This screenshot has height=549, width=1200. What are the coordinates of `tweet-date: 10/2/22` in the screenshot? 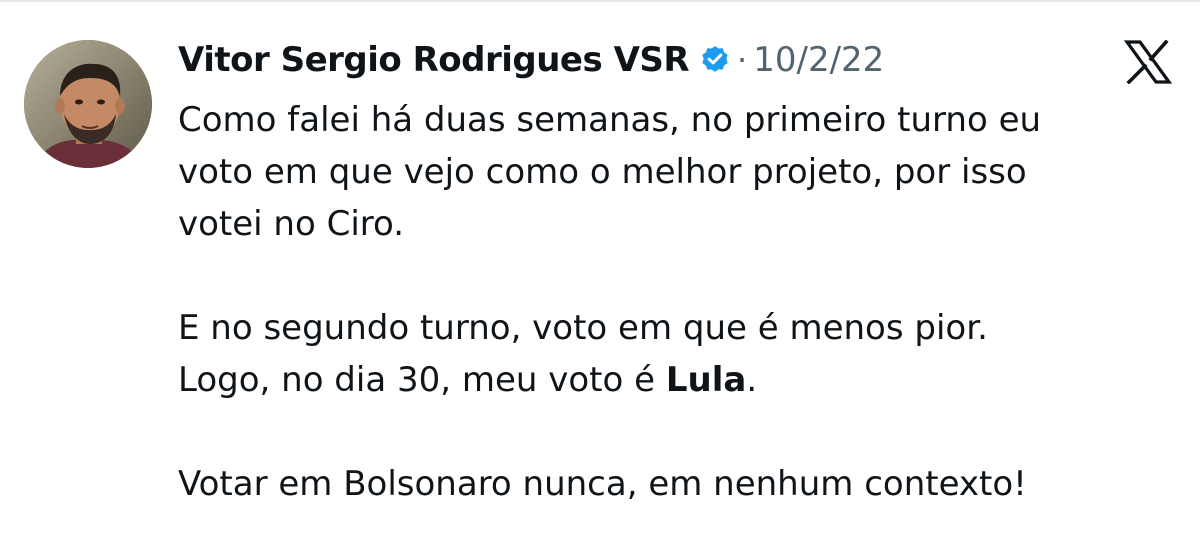 It's located at (818, 60).